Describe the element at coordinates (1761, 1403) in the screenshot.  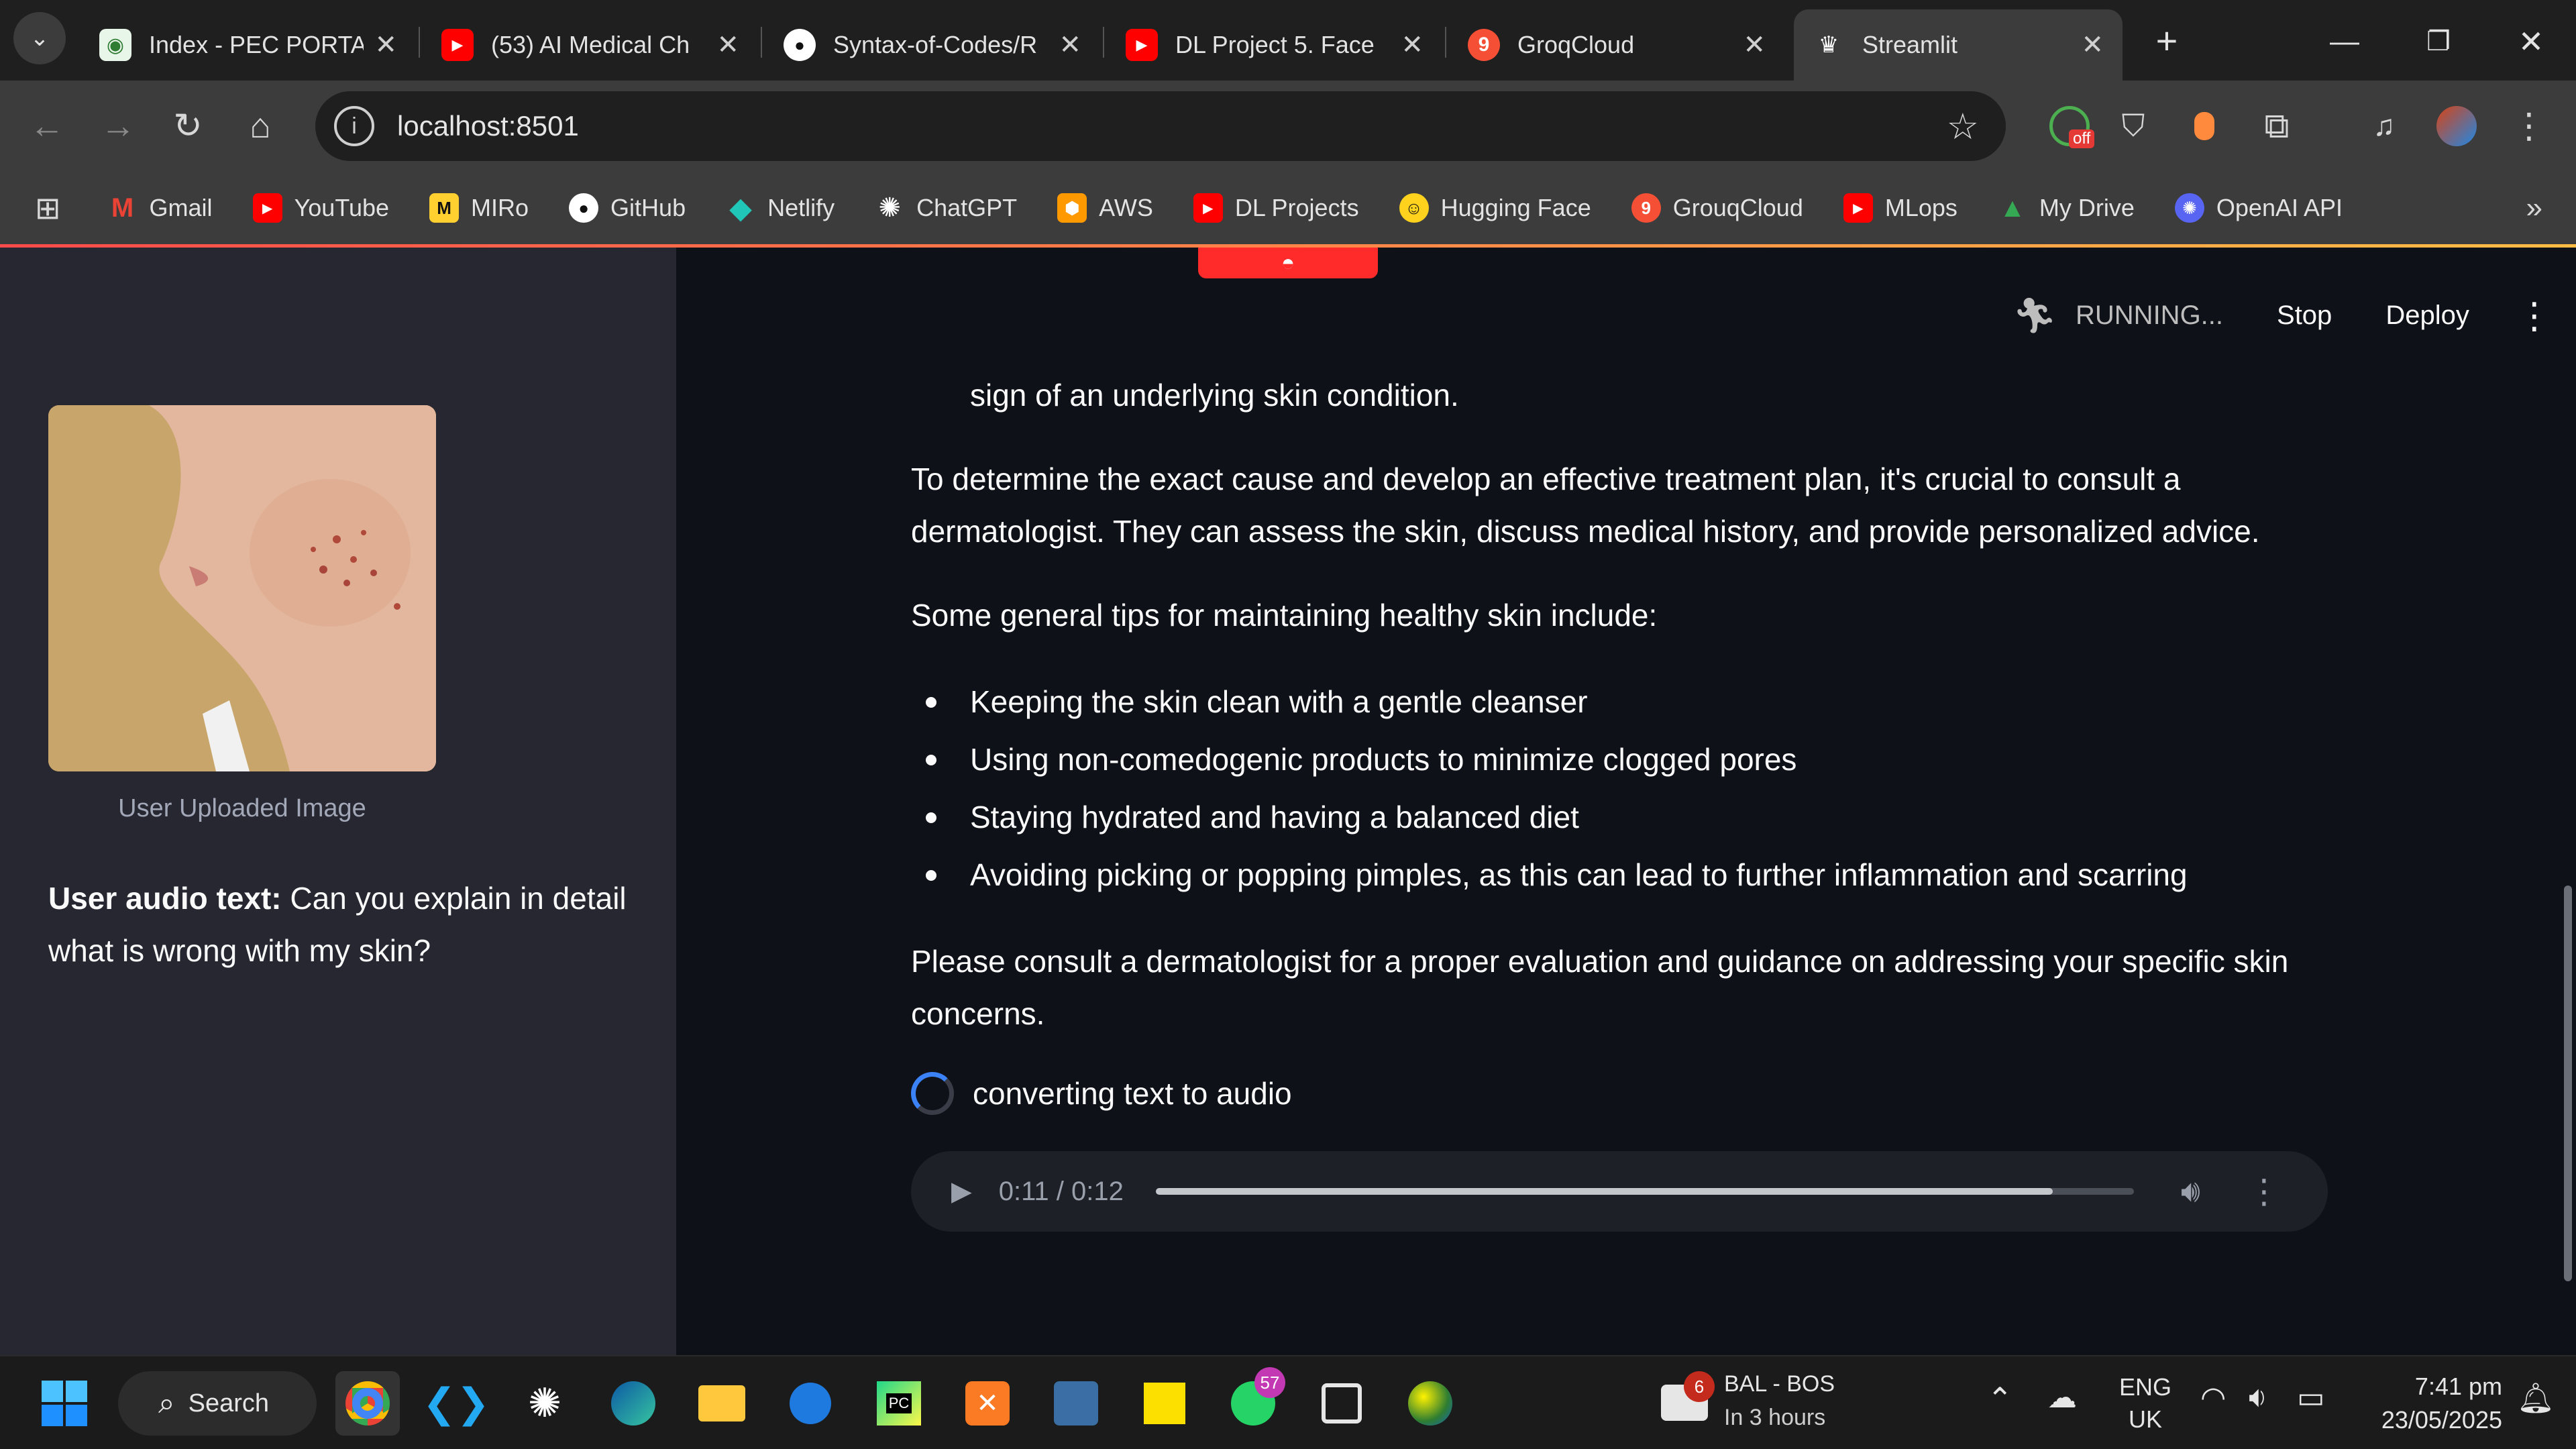
I see `weather-widget: 6 BAL - BOS In 3 hours` at that location.